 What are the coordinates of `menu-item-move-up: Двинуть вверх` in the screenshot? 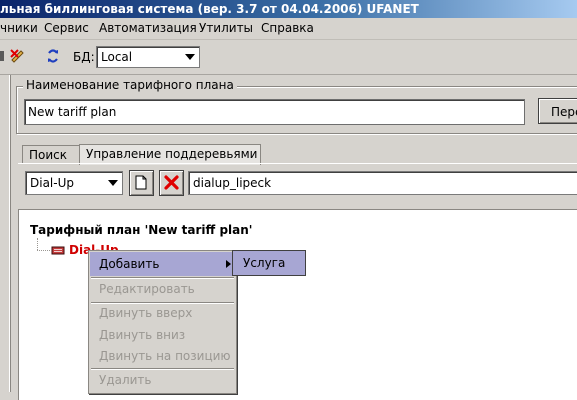 It's located at (162, 313).